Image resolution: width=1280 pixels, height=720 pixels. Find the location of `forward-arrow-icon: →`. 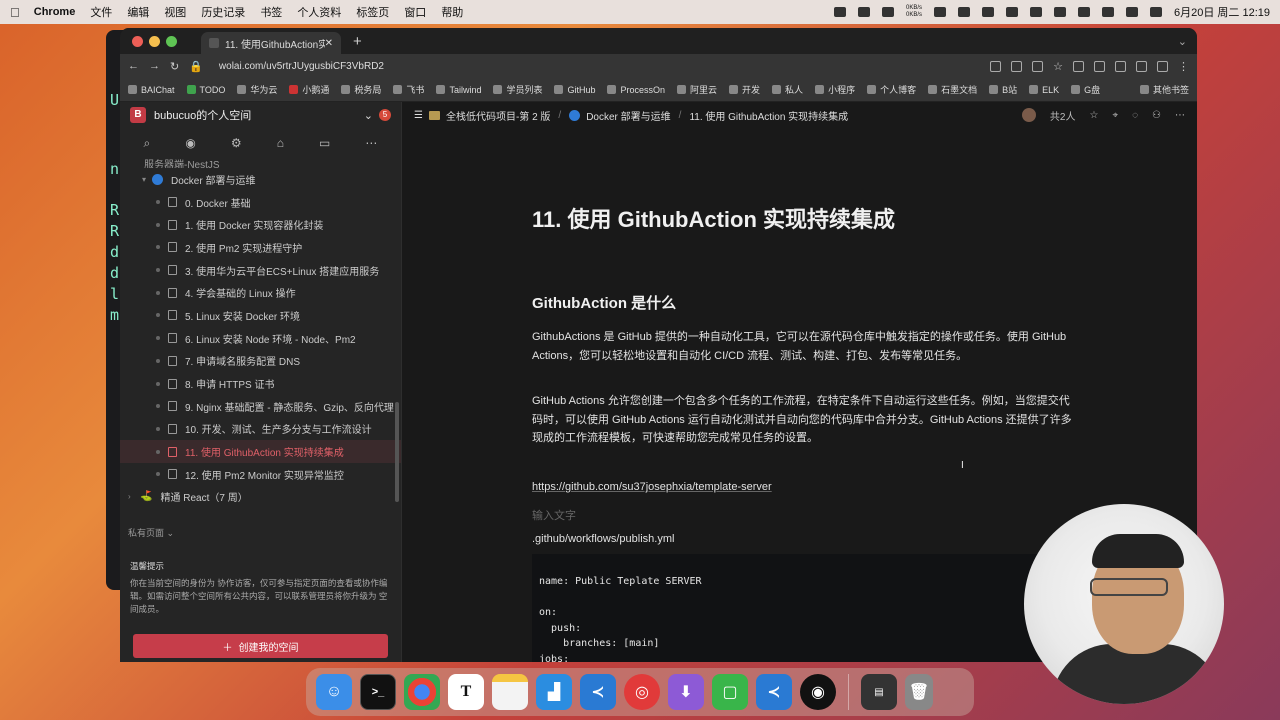

forward-arrow-icon: → is located at coordinates (154, 66).